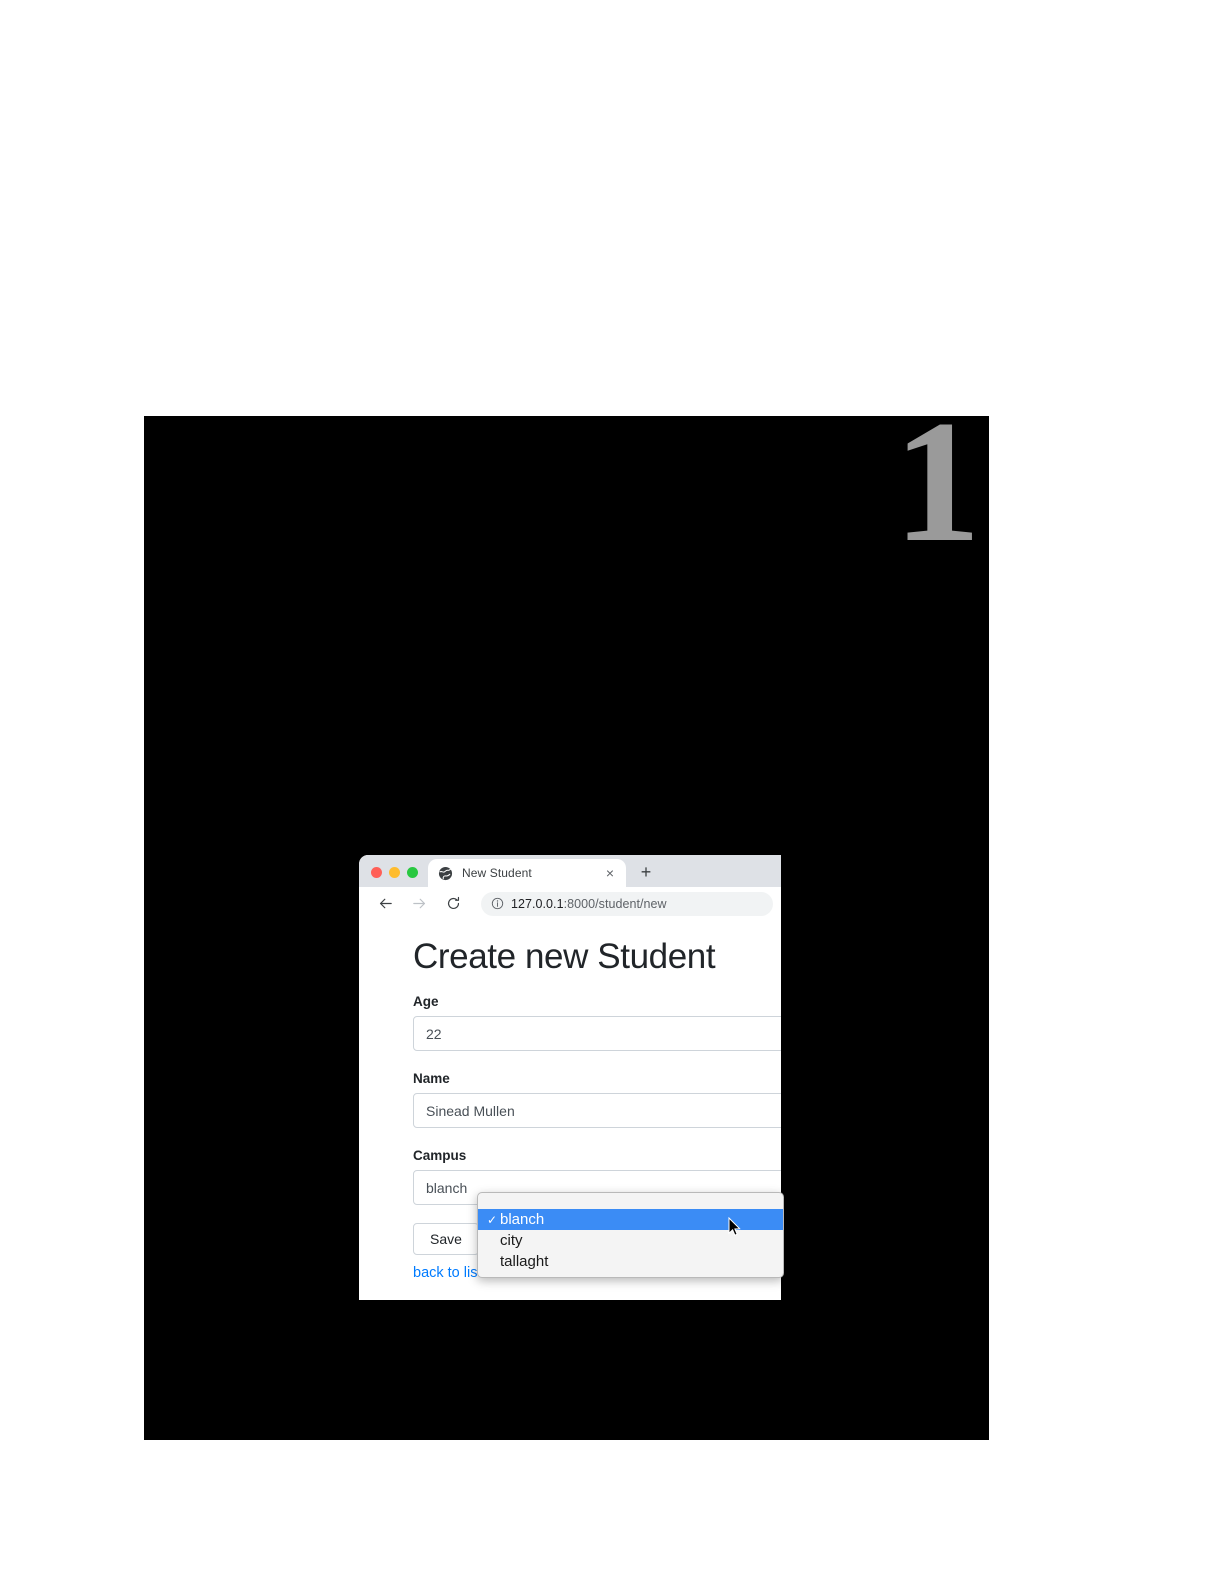 This screenshot has width=1224, height=1584. Describe the element at coordinates (431, 1078) in the screenshot. I see `name-field-label: Name` at that location.